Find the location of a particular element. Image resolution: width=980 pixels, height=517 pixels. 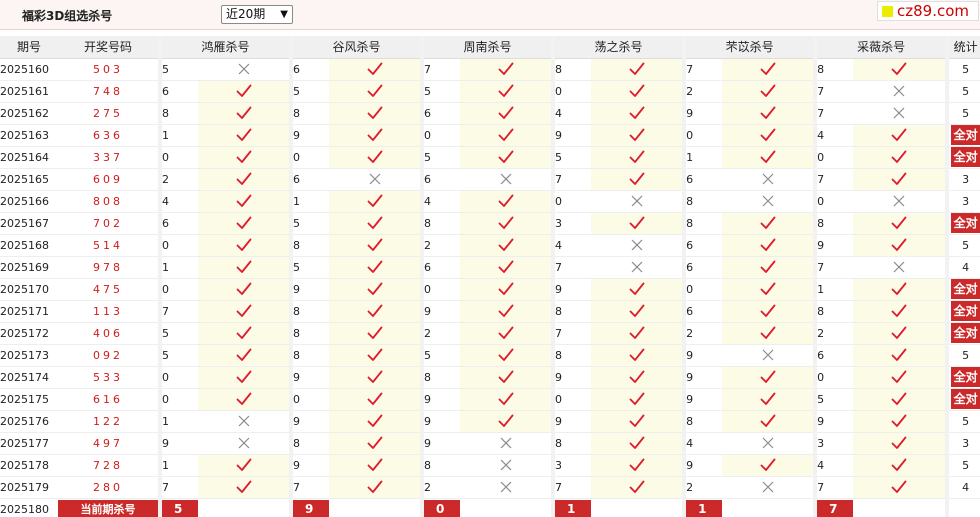

period-range-select: 近20期 ▼ is located at coordinates (257, 14).